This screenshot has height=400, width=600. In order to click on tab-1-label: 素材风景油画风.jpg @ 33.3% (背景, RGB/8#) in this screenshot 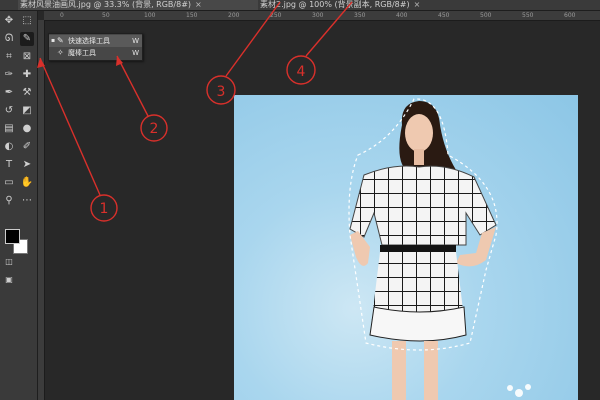, I will do `click(106, 4)`.